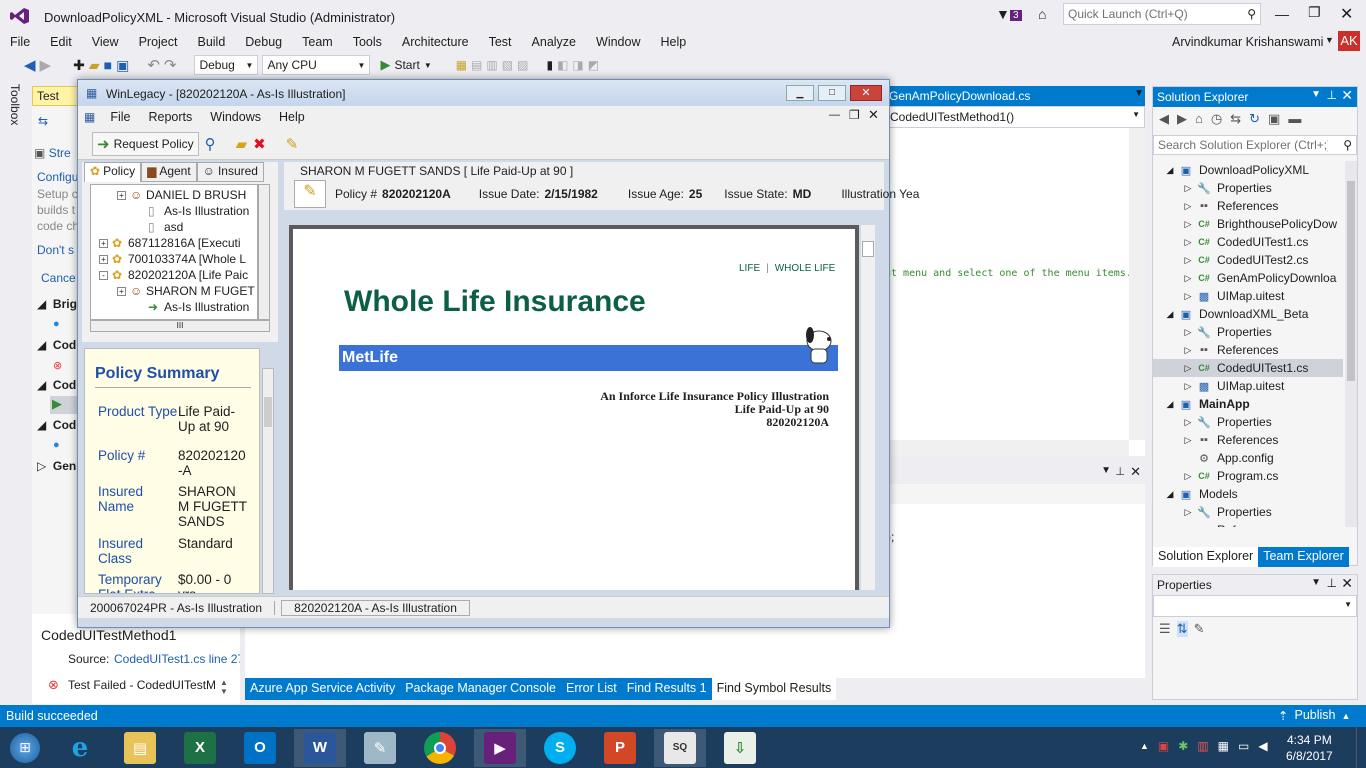 This screenshot has height=768, width=1366. Describe the element at coordinates (180, 326) in the screenshot. I see `tree-hscrollbar: III` at that location.